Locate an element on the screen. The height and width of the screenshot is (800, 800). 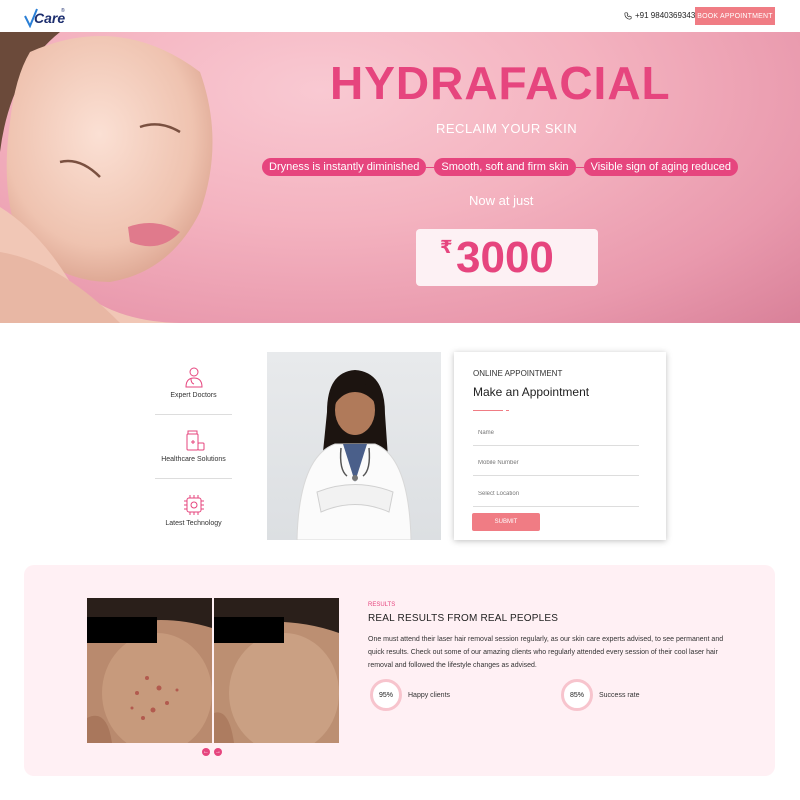
prev-arrow-icon: ← is located at coordinates (206, 752).